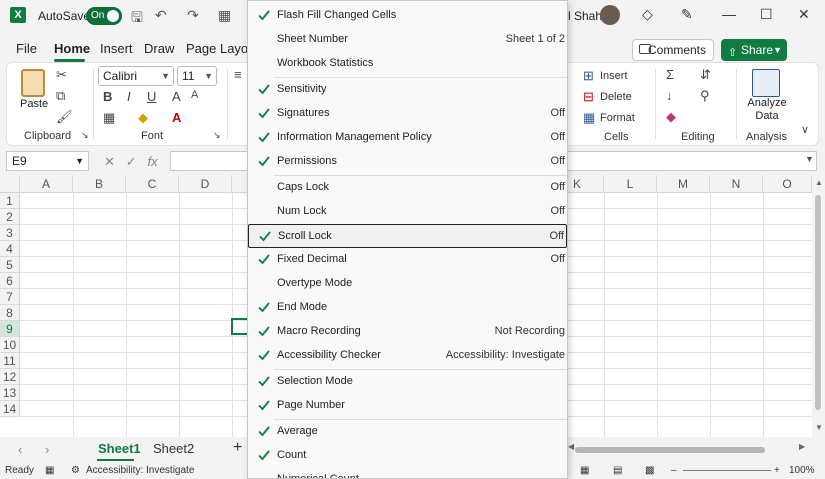 The height and width of the screenshot is (479, 825). Describe the element at coordinates (802, 446) in the screenshot. I see `scroll-right-icon: ▶` at that location.